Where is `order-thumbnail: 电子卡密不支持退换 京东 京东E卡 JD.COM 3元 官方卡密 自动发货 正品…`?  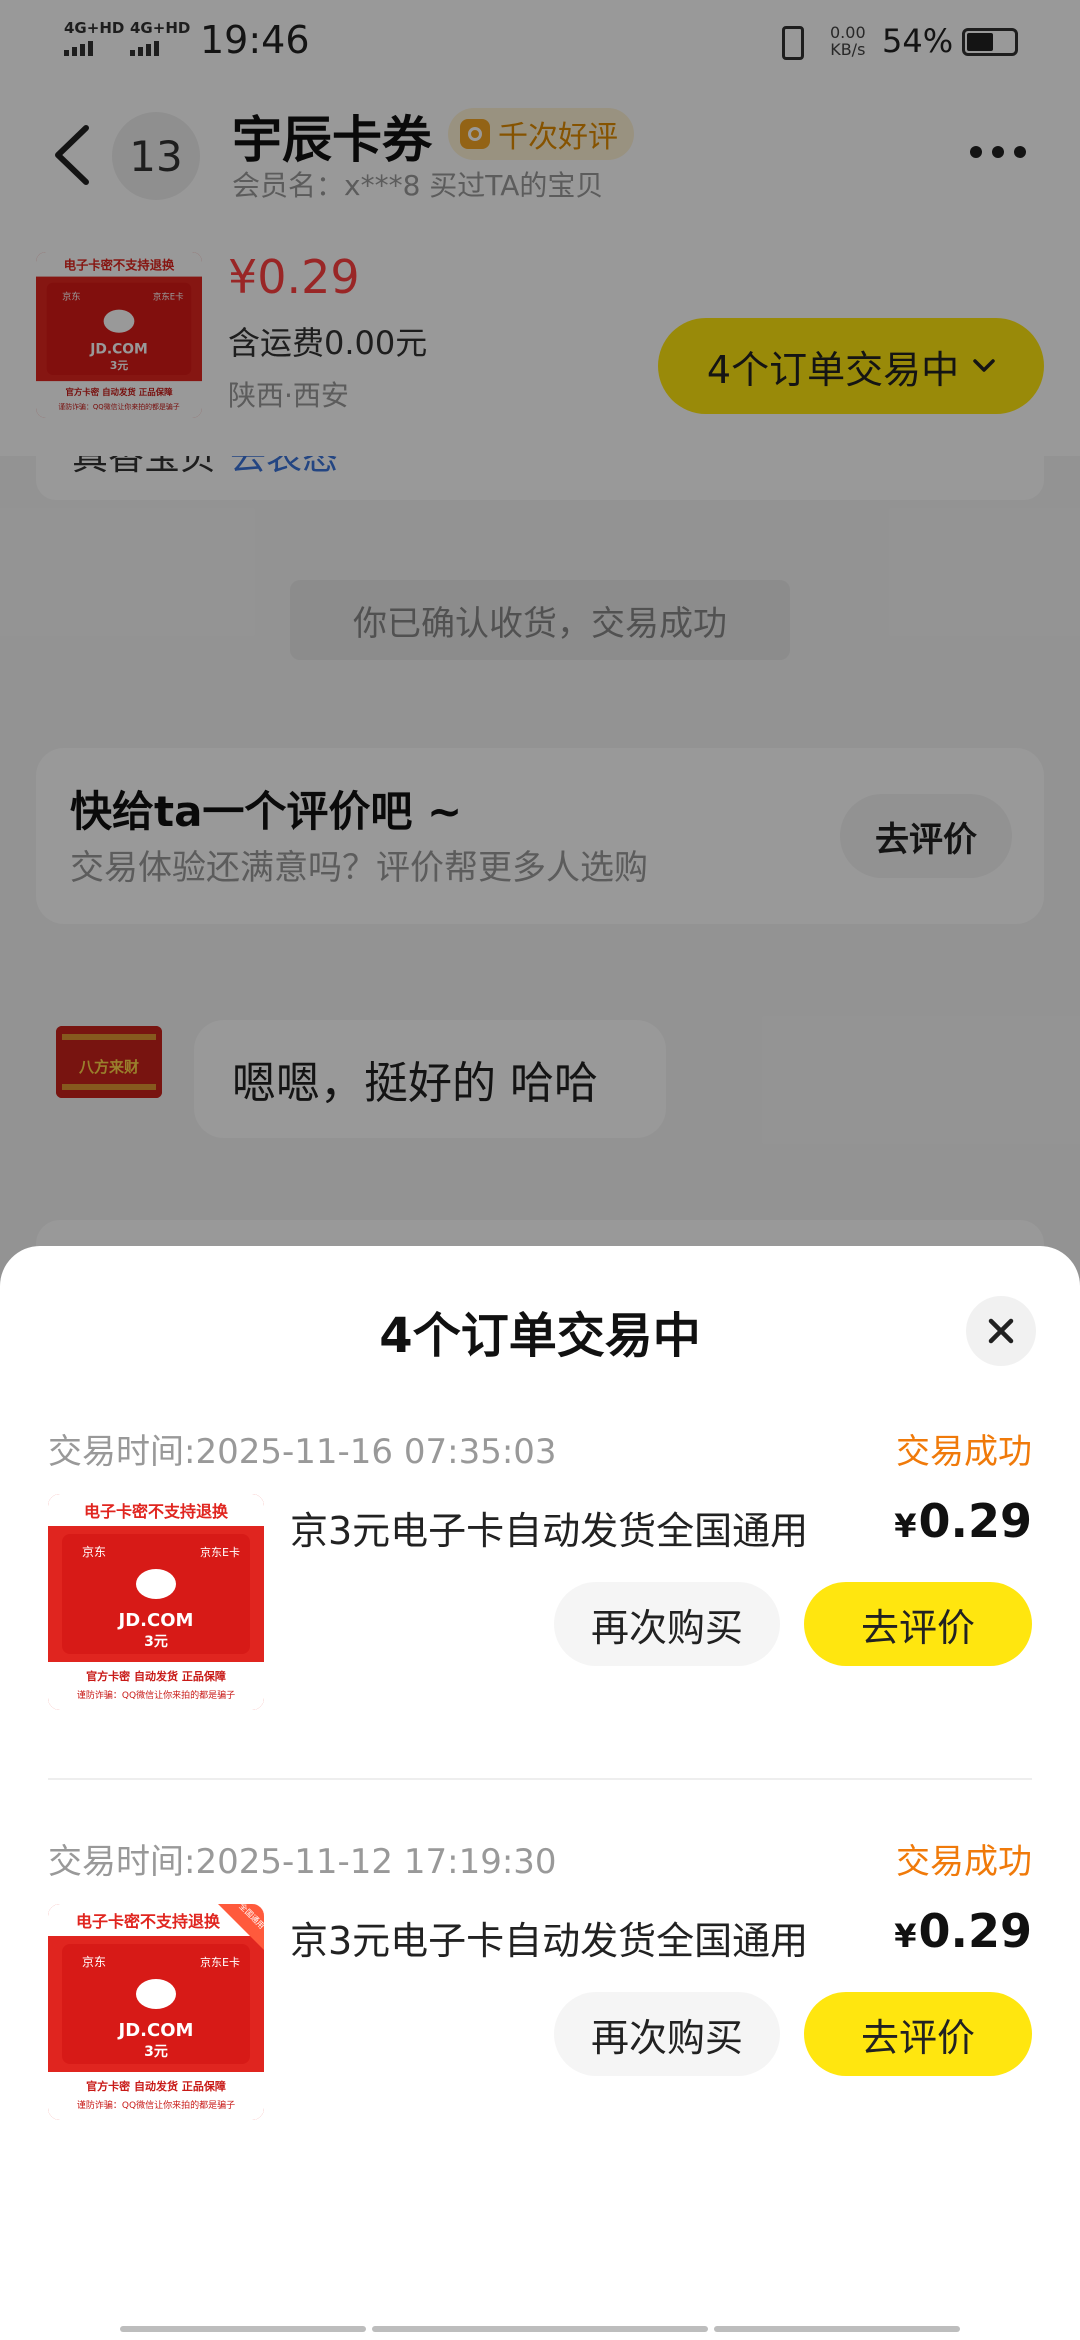 order-thumbnail: 电子卡密不支持退换 京东 京东E卡 JD.COM 3元 官方卡密 自动发货 正品… is located at coordinates (156, 1602).